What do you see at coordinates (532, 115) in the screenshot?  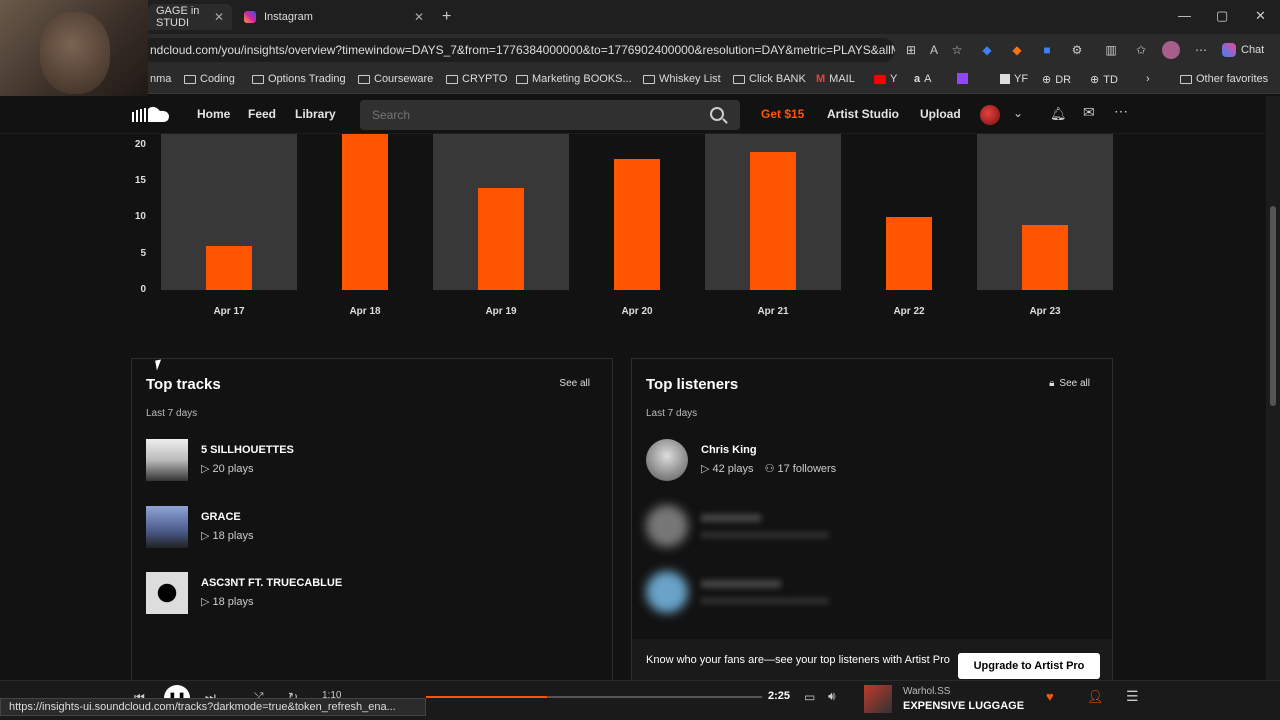 I see `search-input` at bounding box center [532, 115].